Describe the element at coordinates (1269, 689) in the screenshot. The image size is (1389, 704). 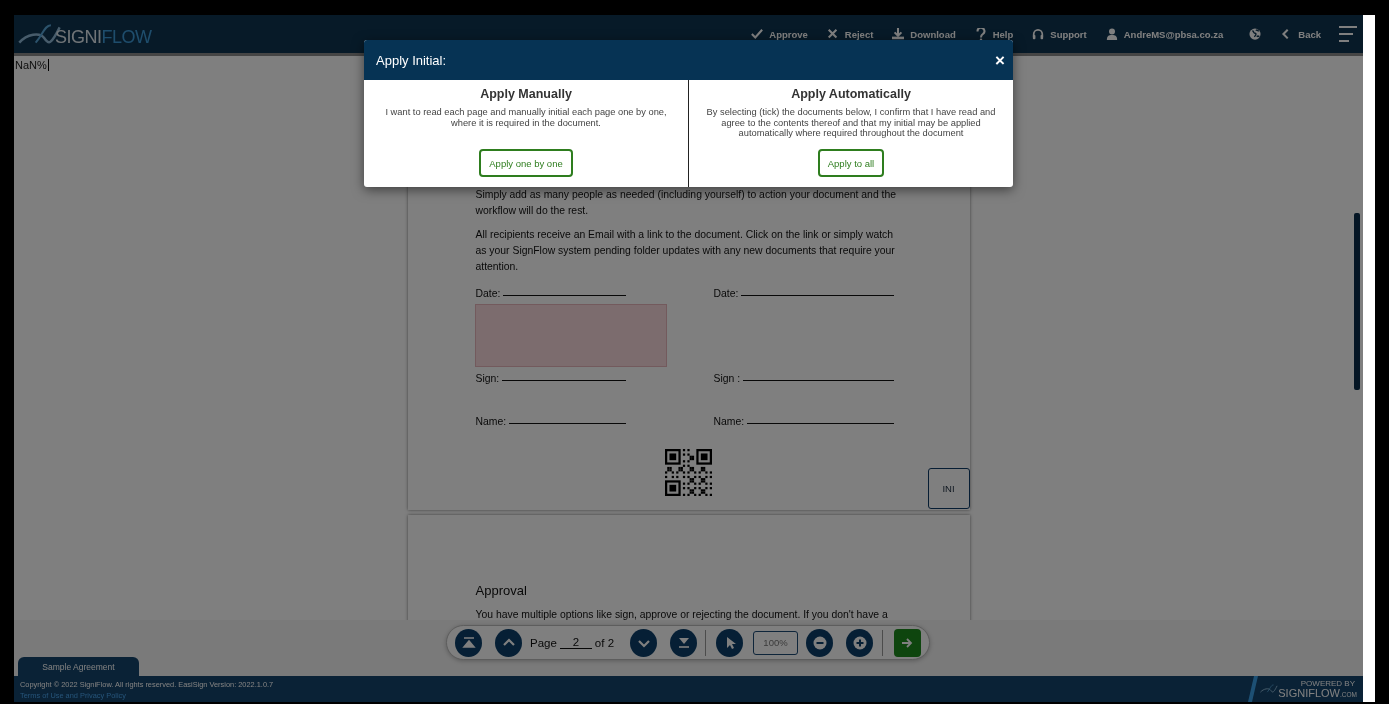
I see `logo-mark-icon` at that location.